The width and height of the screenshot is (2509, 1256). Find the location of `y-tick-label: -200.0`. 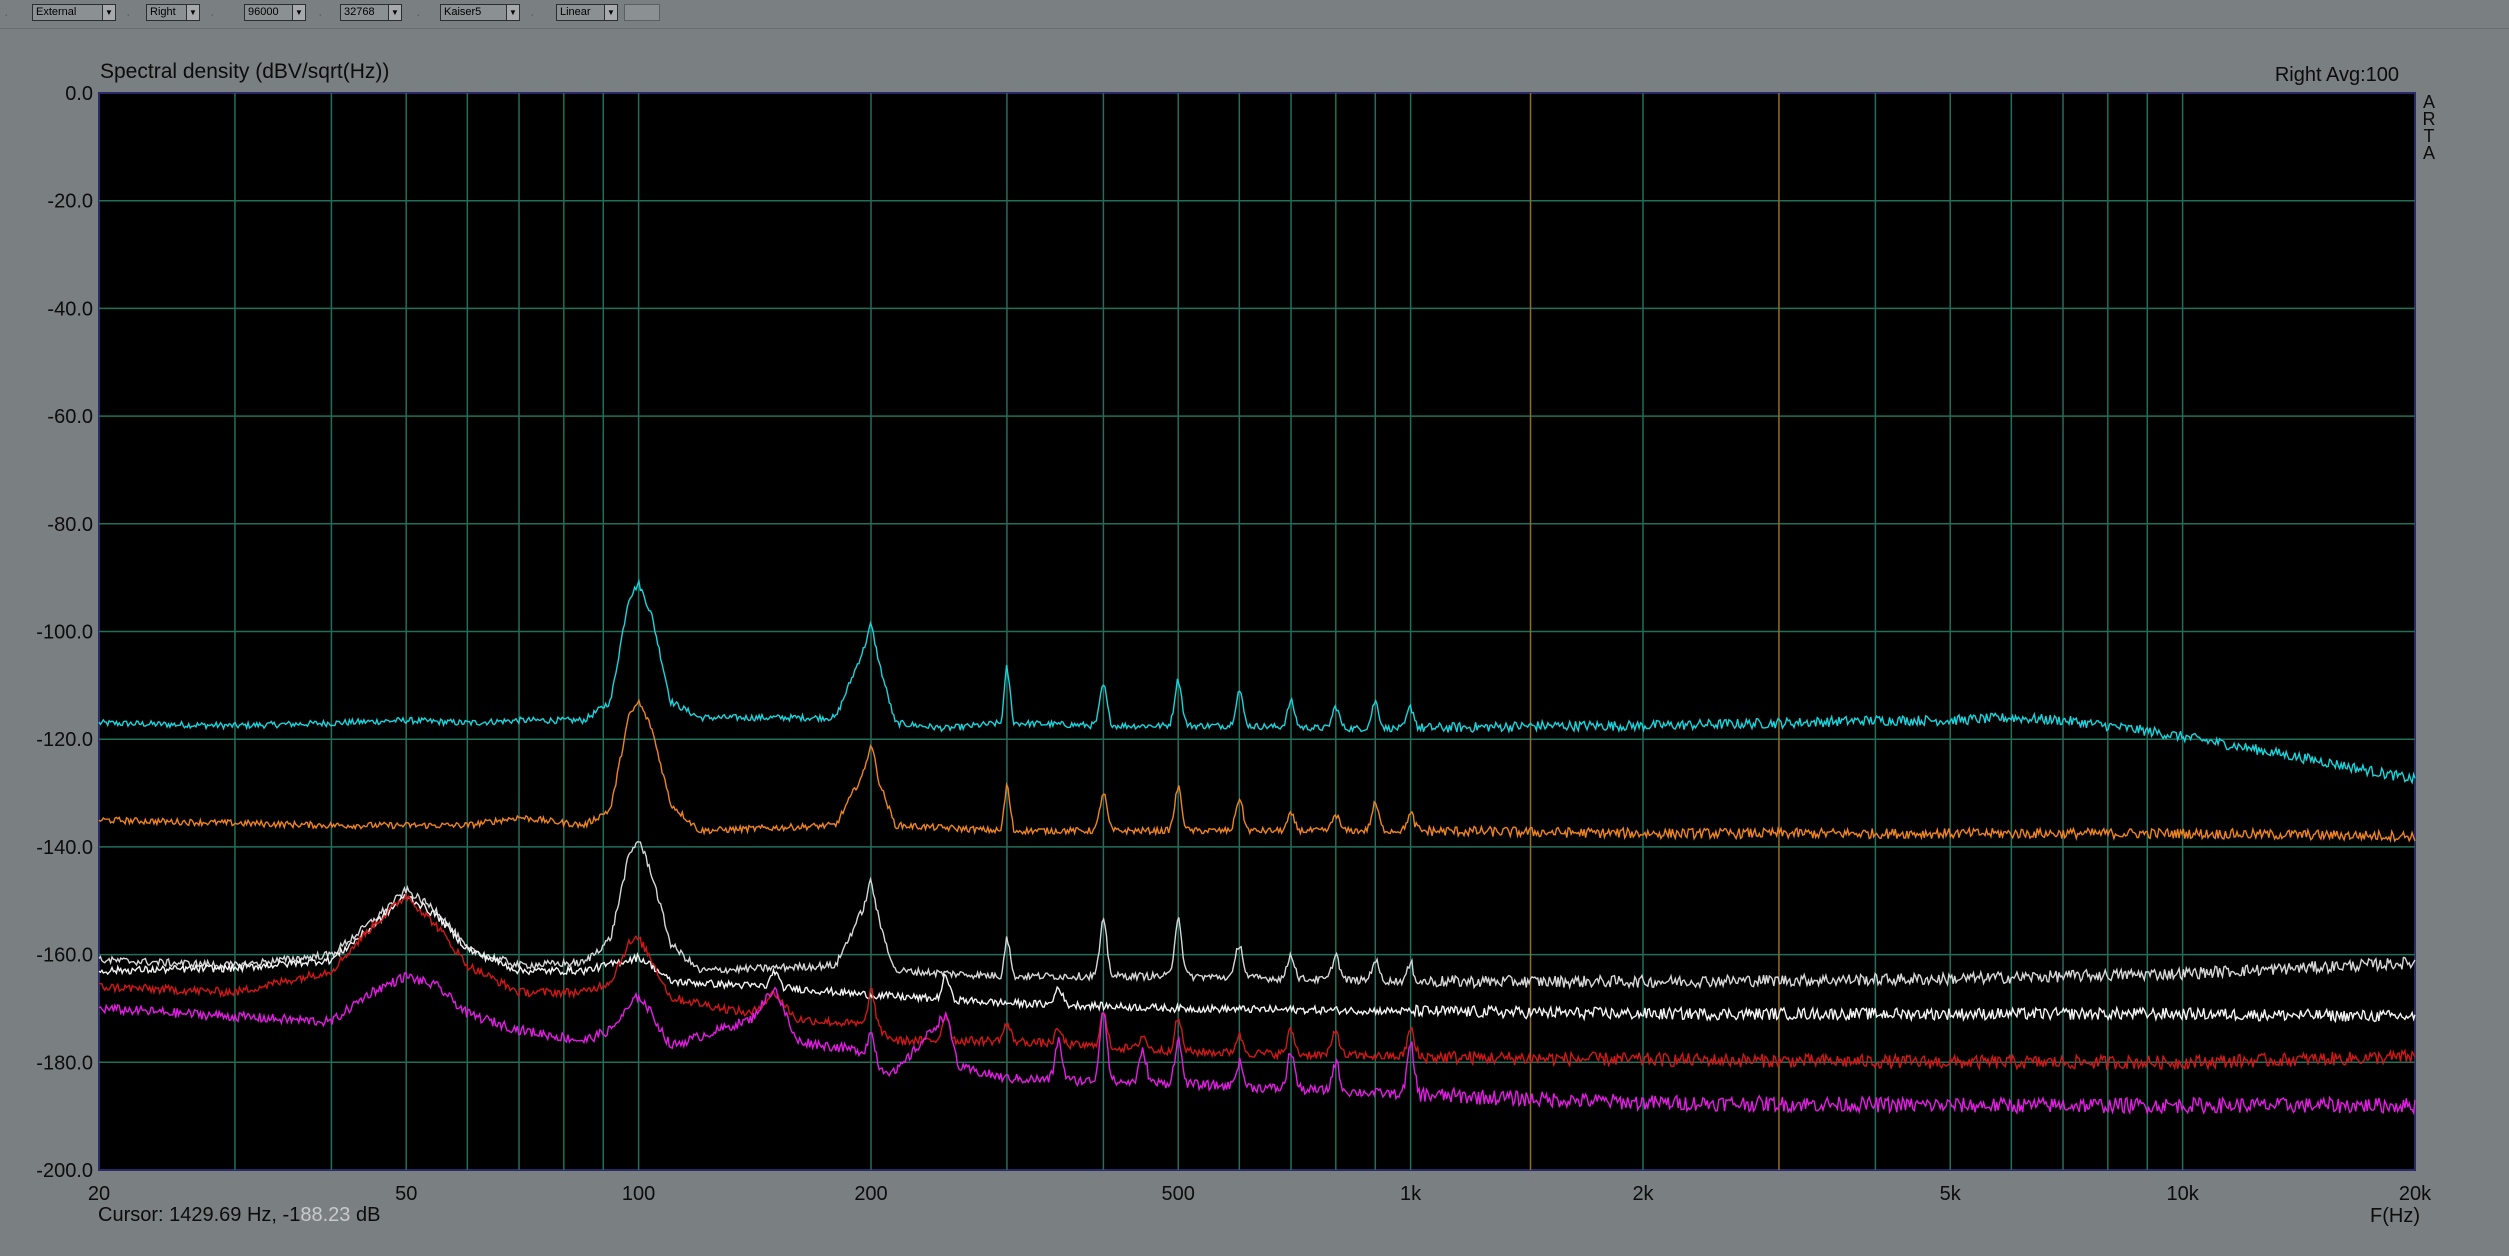

y-tick-label: -200.0 is located at coordinates (64, 1171).